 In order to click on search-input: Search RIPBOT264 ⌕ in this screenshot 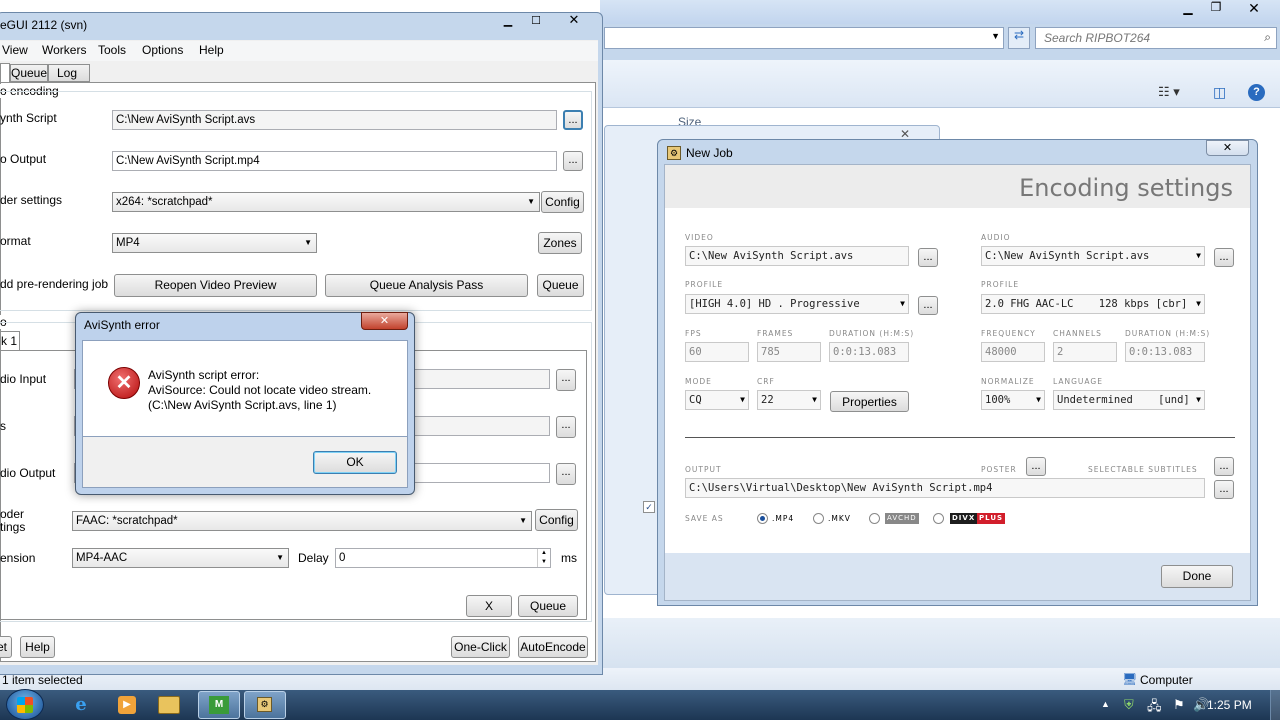, I will do `click(1156, 38)`.